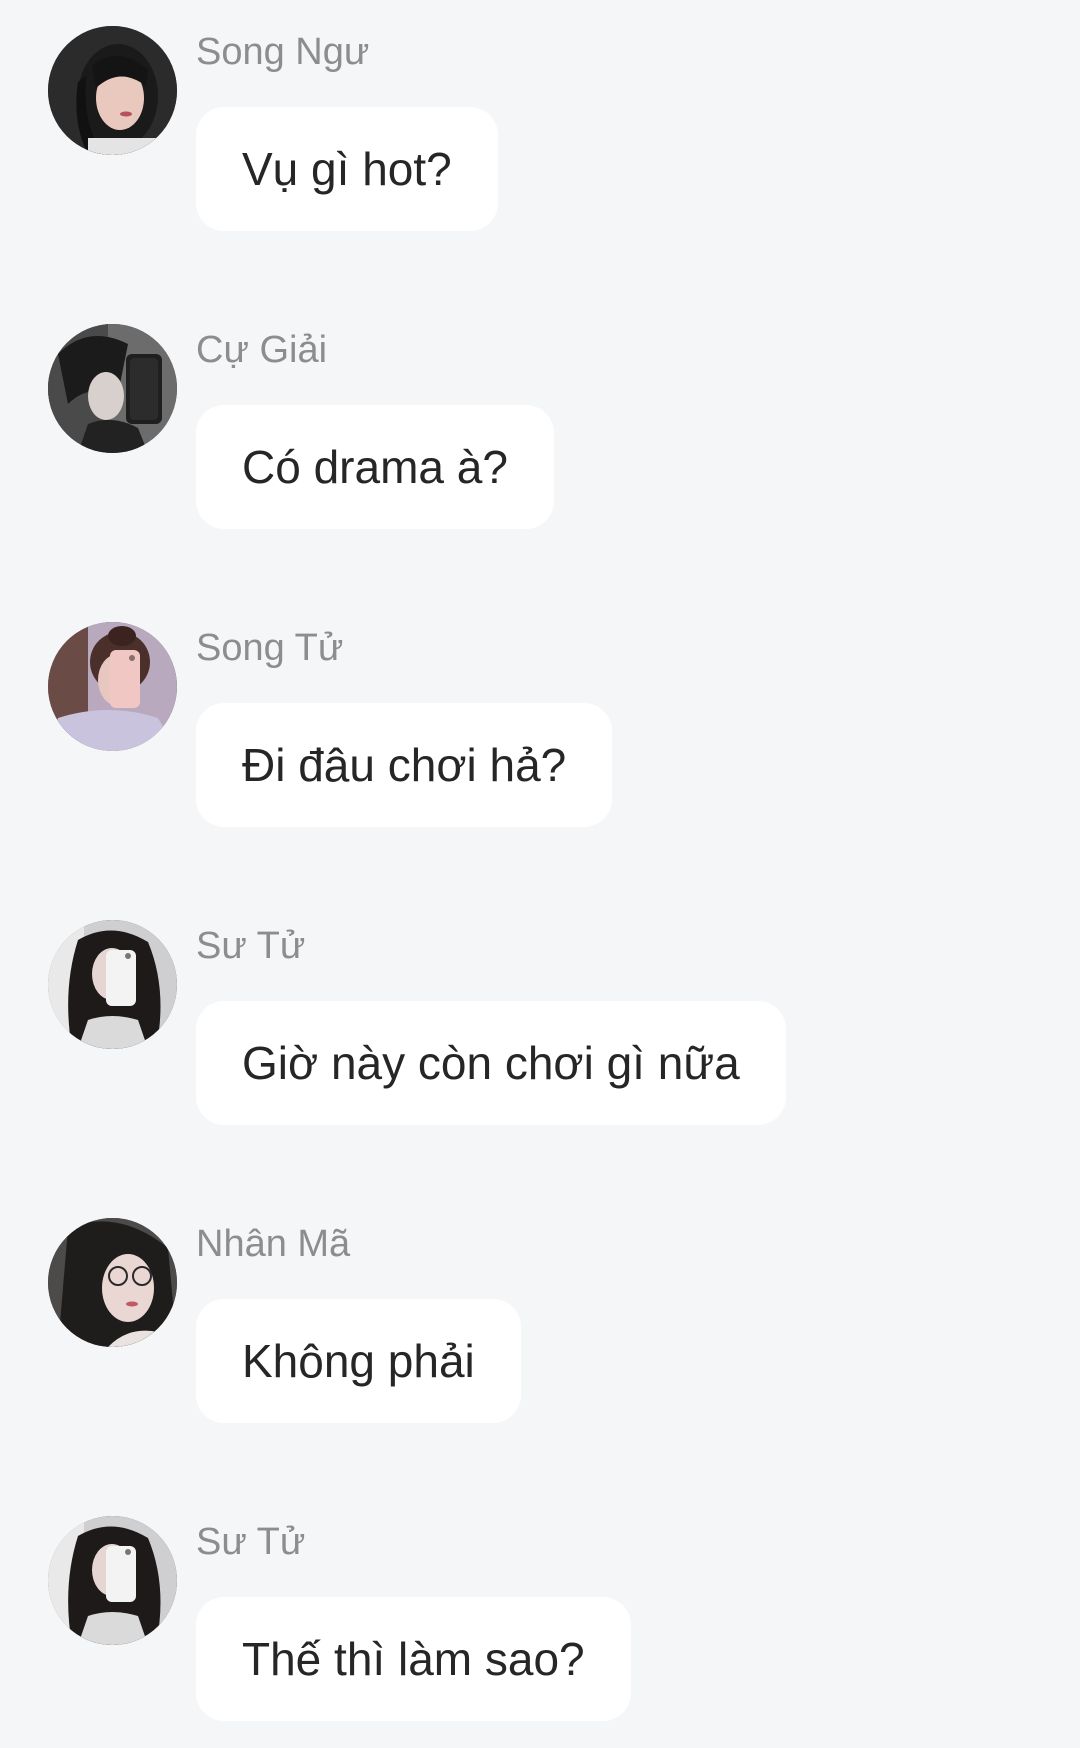 The width and height of the screenshot is (1080, 1748). I want to click on message-text: Đi đâu chơi hả?, so click(404, 765).